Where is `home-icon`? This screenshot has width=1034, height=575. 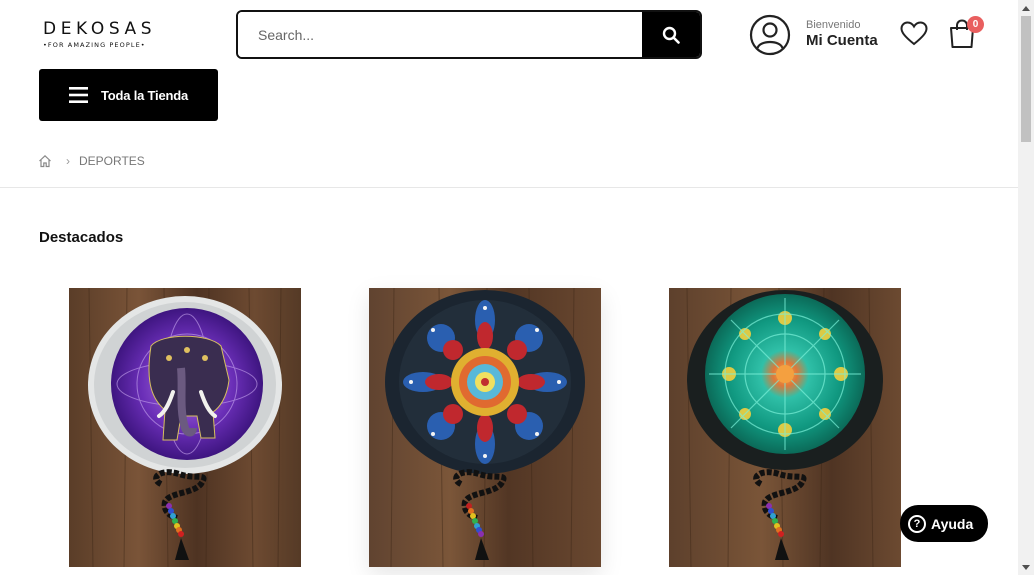
home-icon is located at coordinates (45, 161).